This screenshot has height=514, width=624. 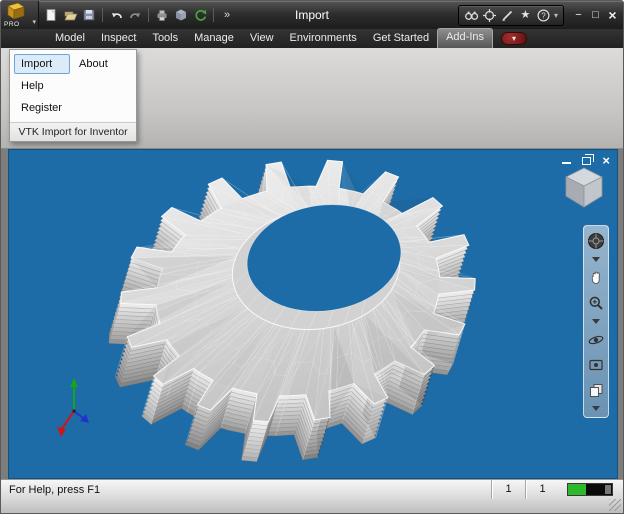 What do you see at coordinates (465, 38) in the screenshot?
I see `tab-add-ins: Add-Ins` at bounding box center [465, 38].